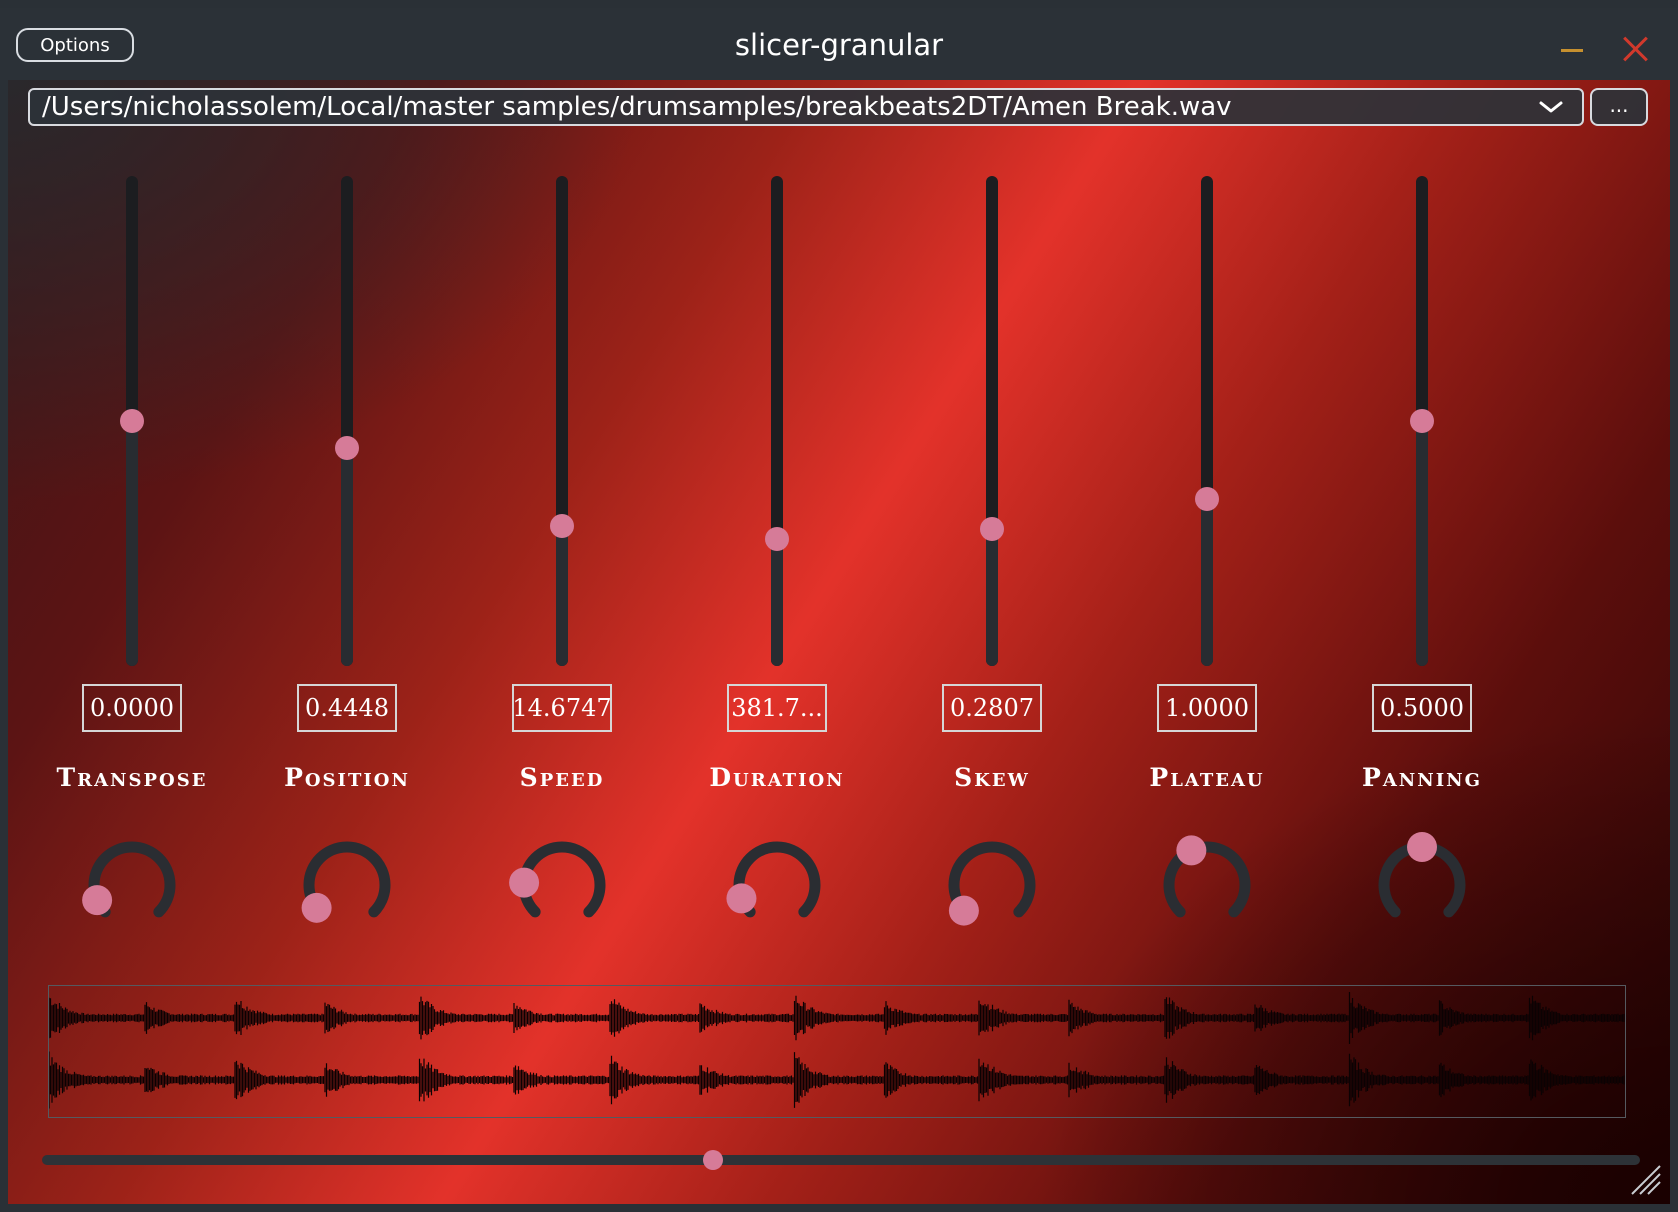 Image resolution: width=1678 pixels, height=1212 pixels. I want to click on position-slider-track, so click(347, 421).